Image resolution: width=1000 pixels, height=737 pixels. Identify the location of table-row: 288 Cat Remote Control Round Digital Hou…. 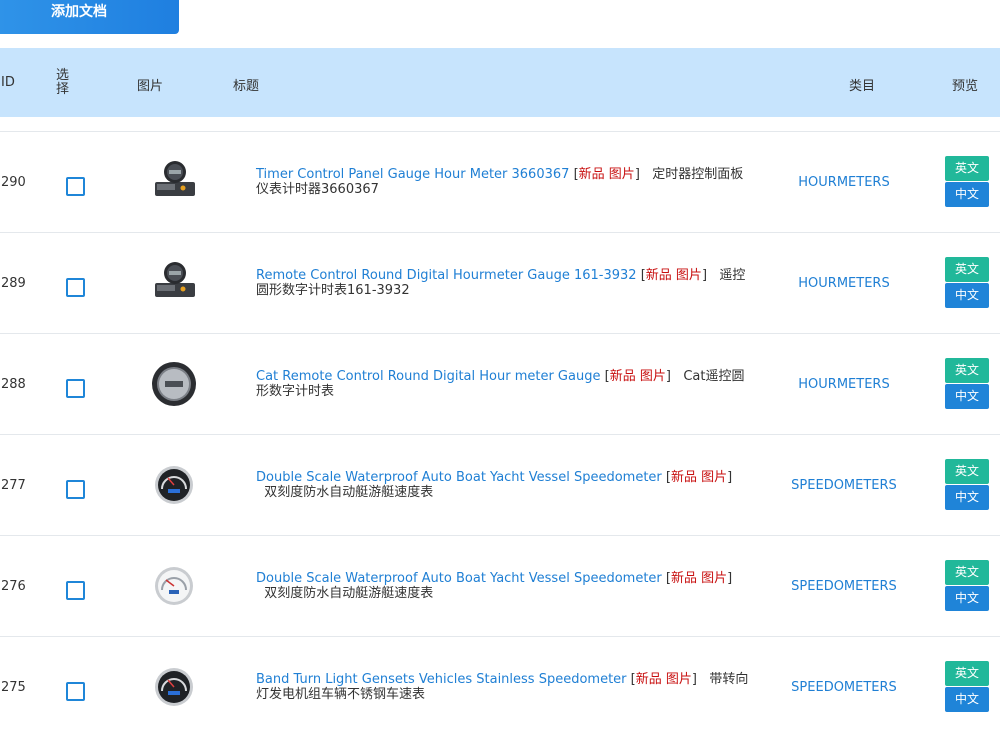
(500, 383).